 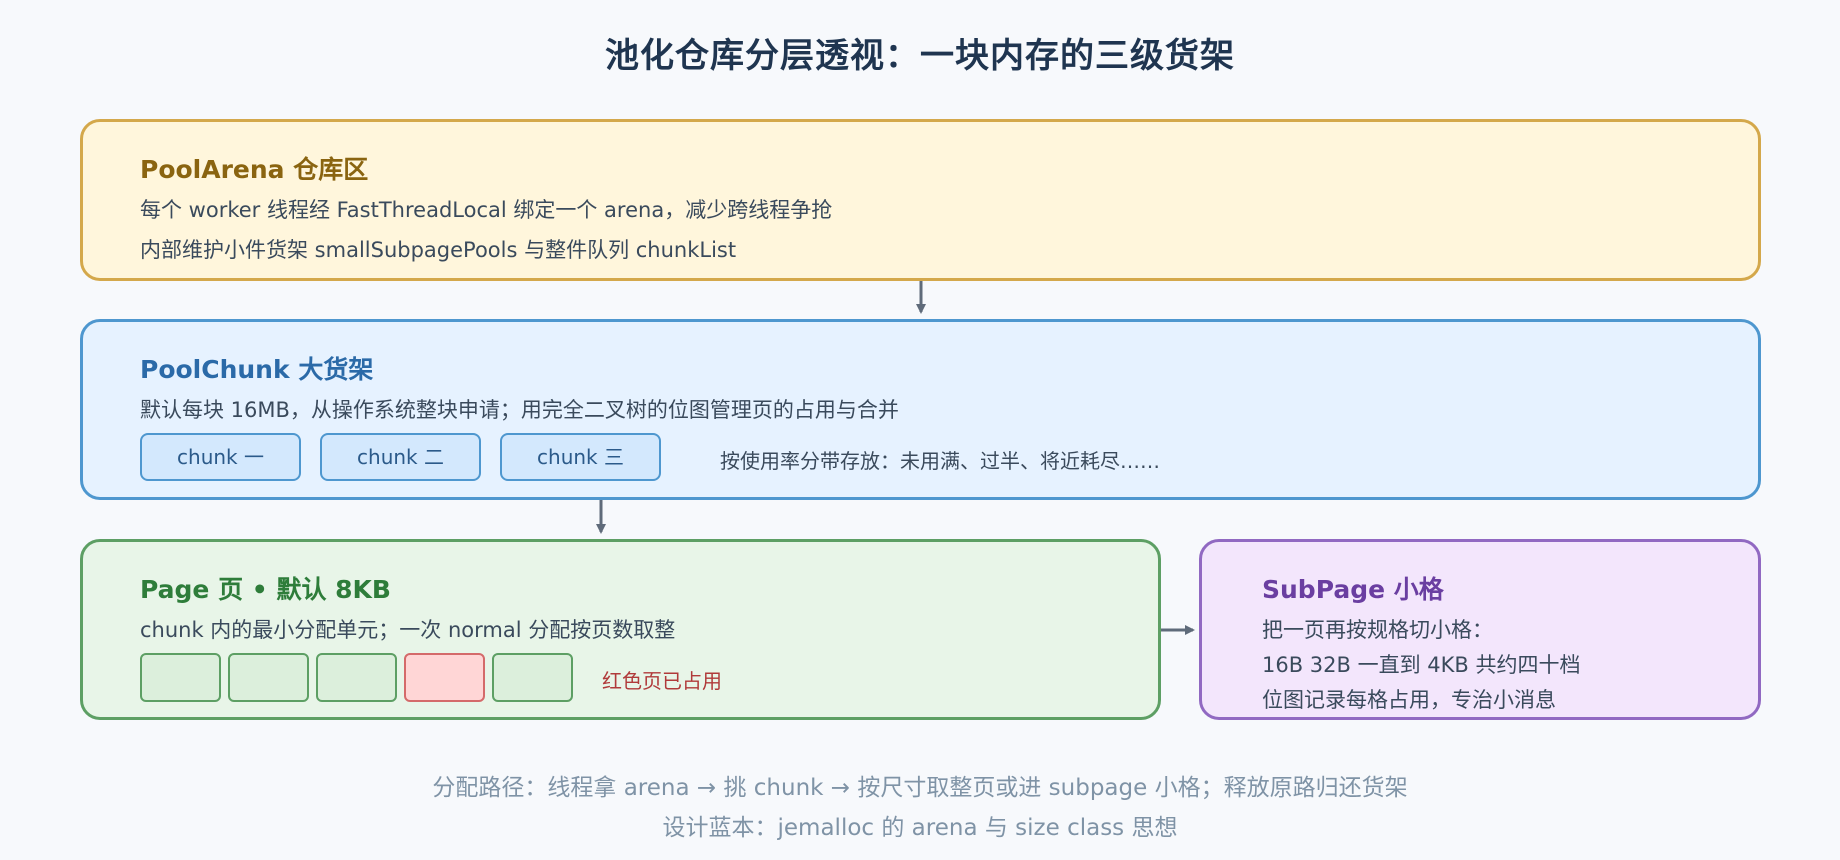 What do you see at coordinates (519, 410) in the screenshot?
I see `pool-chunk-line: 默认每块 16MB，从操作系统整块申请；用完全二叉树的位图管理页的占用与合并` at bounding box center [519, 410].